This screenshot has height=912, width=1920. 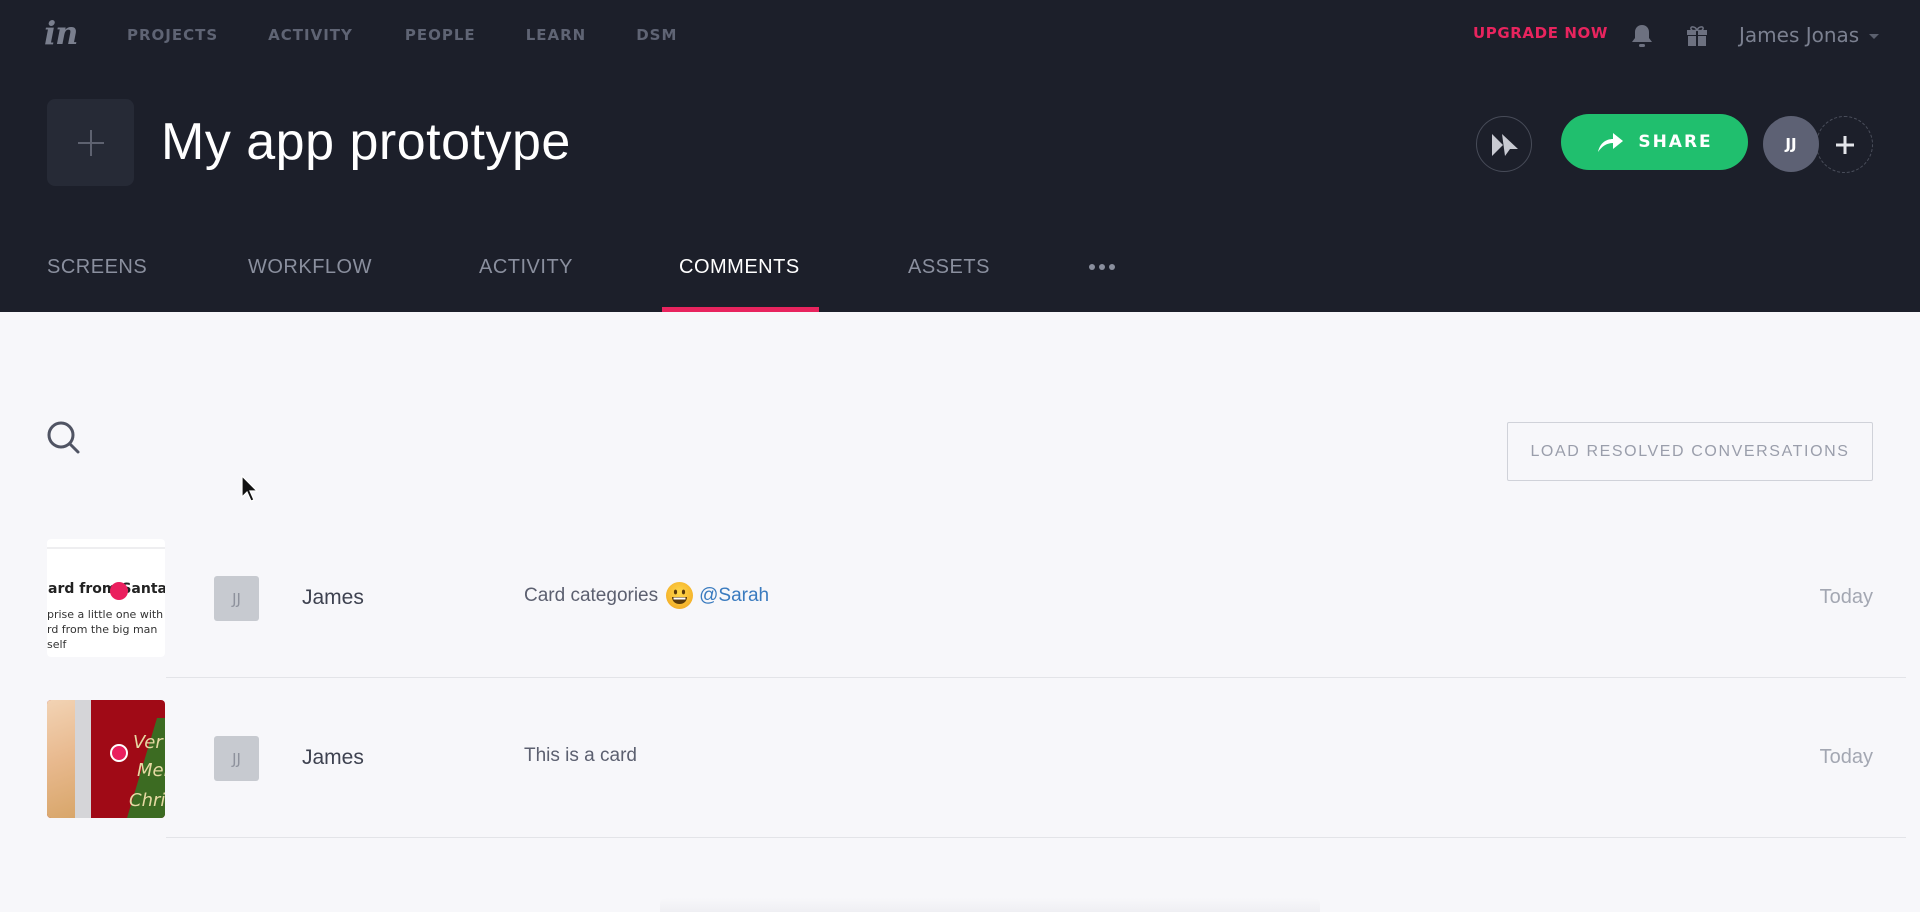 What do you see at coordinates (1690, 451) in the screenshot?
I see `load-resolved-conversations-button: LOAD RESOLVED CONVERSATIONS` at bounding box center [1690, 451].